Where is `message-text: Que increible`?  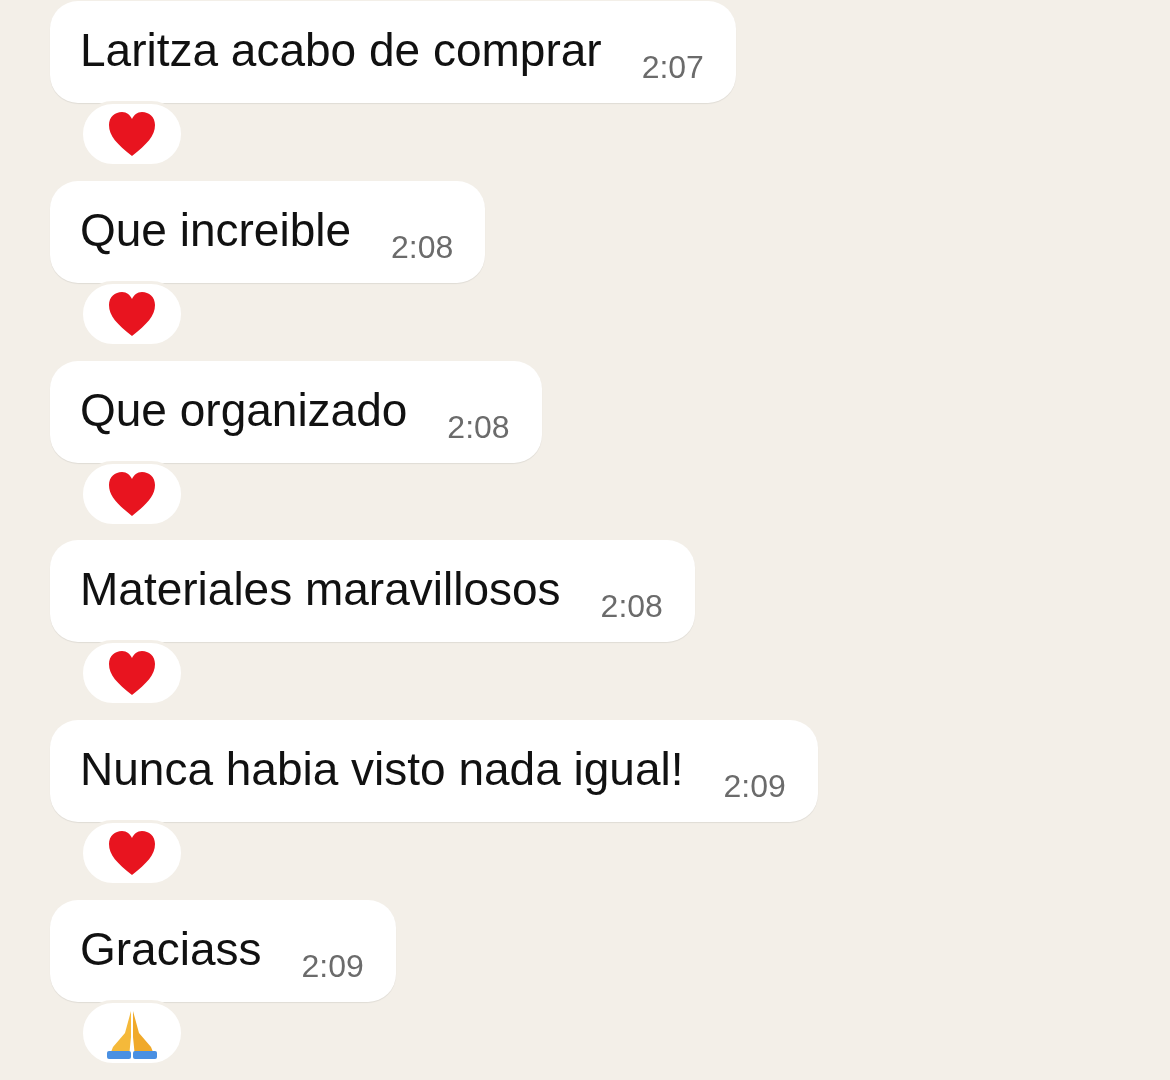
message-text: Que increible is located at coordinates (216, 229).